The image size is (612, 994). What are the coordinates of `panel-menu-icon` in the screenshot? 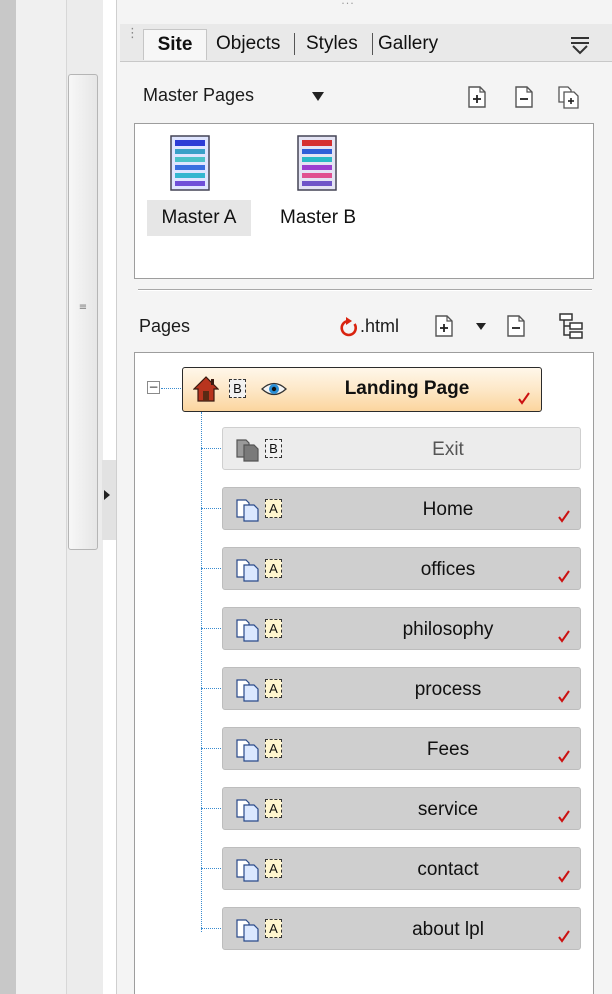 It's located at (580, 44).